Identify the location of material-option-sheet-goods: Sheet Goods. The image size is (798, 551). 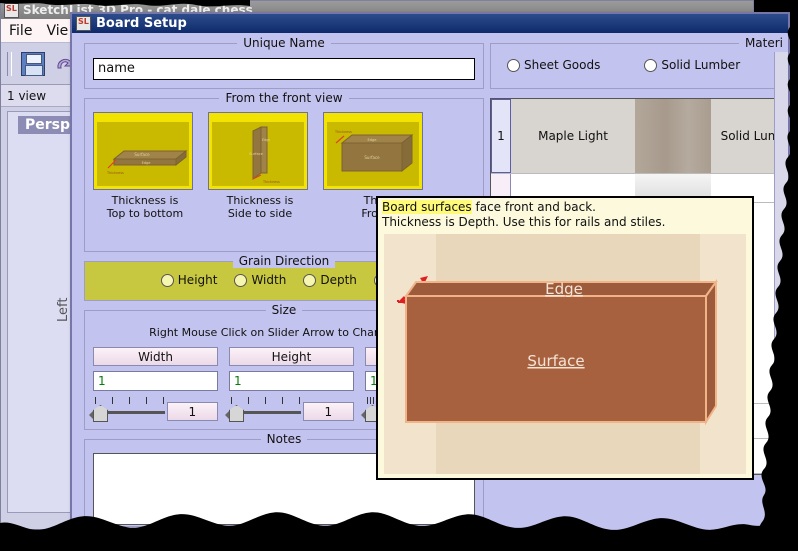
(553, 65).